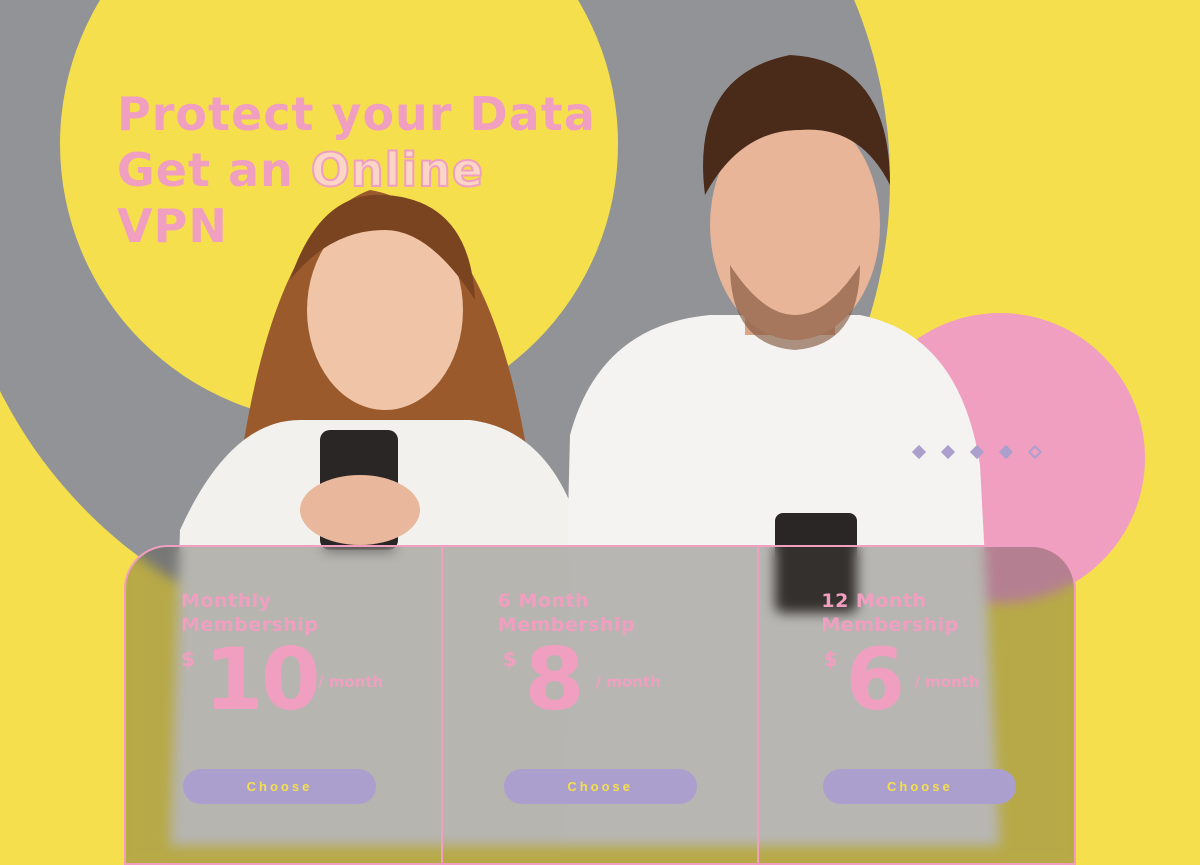  What do you see at coordinates (554, 680) in the screenshot?
I see `price-amount: 8` at bounding box center [554, 680].